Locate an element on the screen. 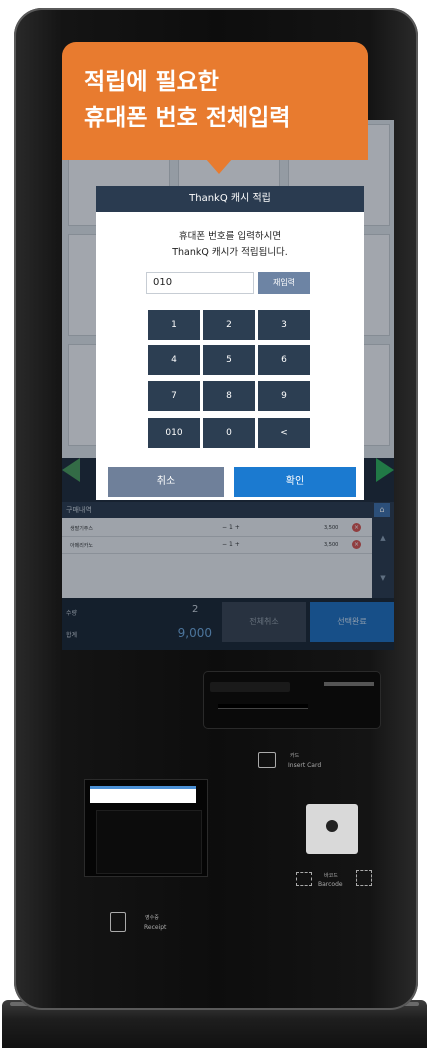  keypad-key-1: 1 is located at coordinates (174, 325).